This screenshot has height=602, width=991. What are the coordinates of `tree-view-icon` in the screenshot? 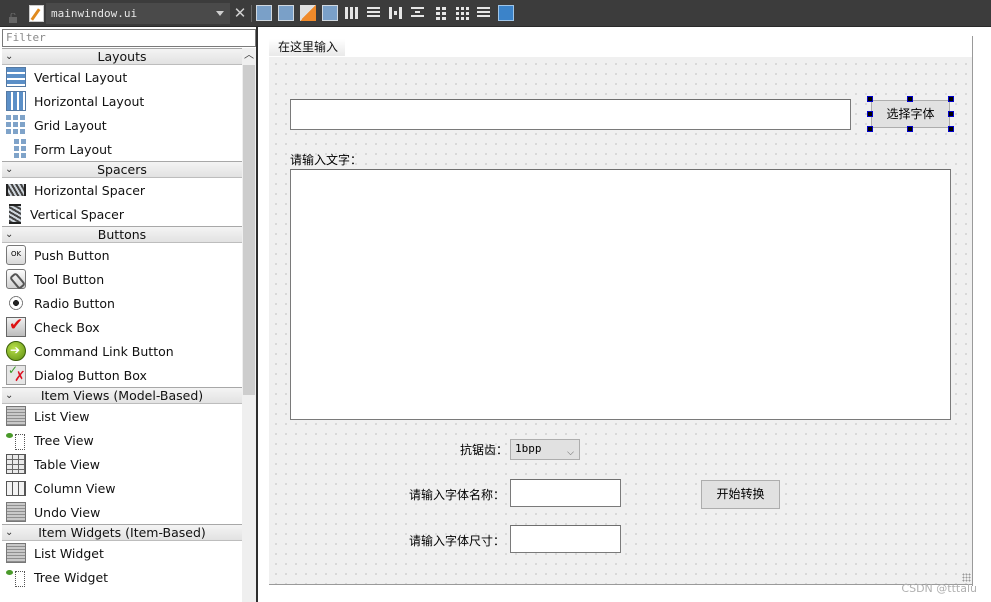 It's located at (16, 440).